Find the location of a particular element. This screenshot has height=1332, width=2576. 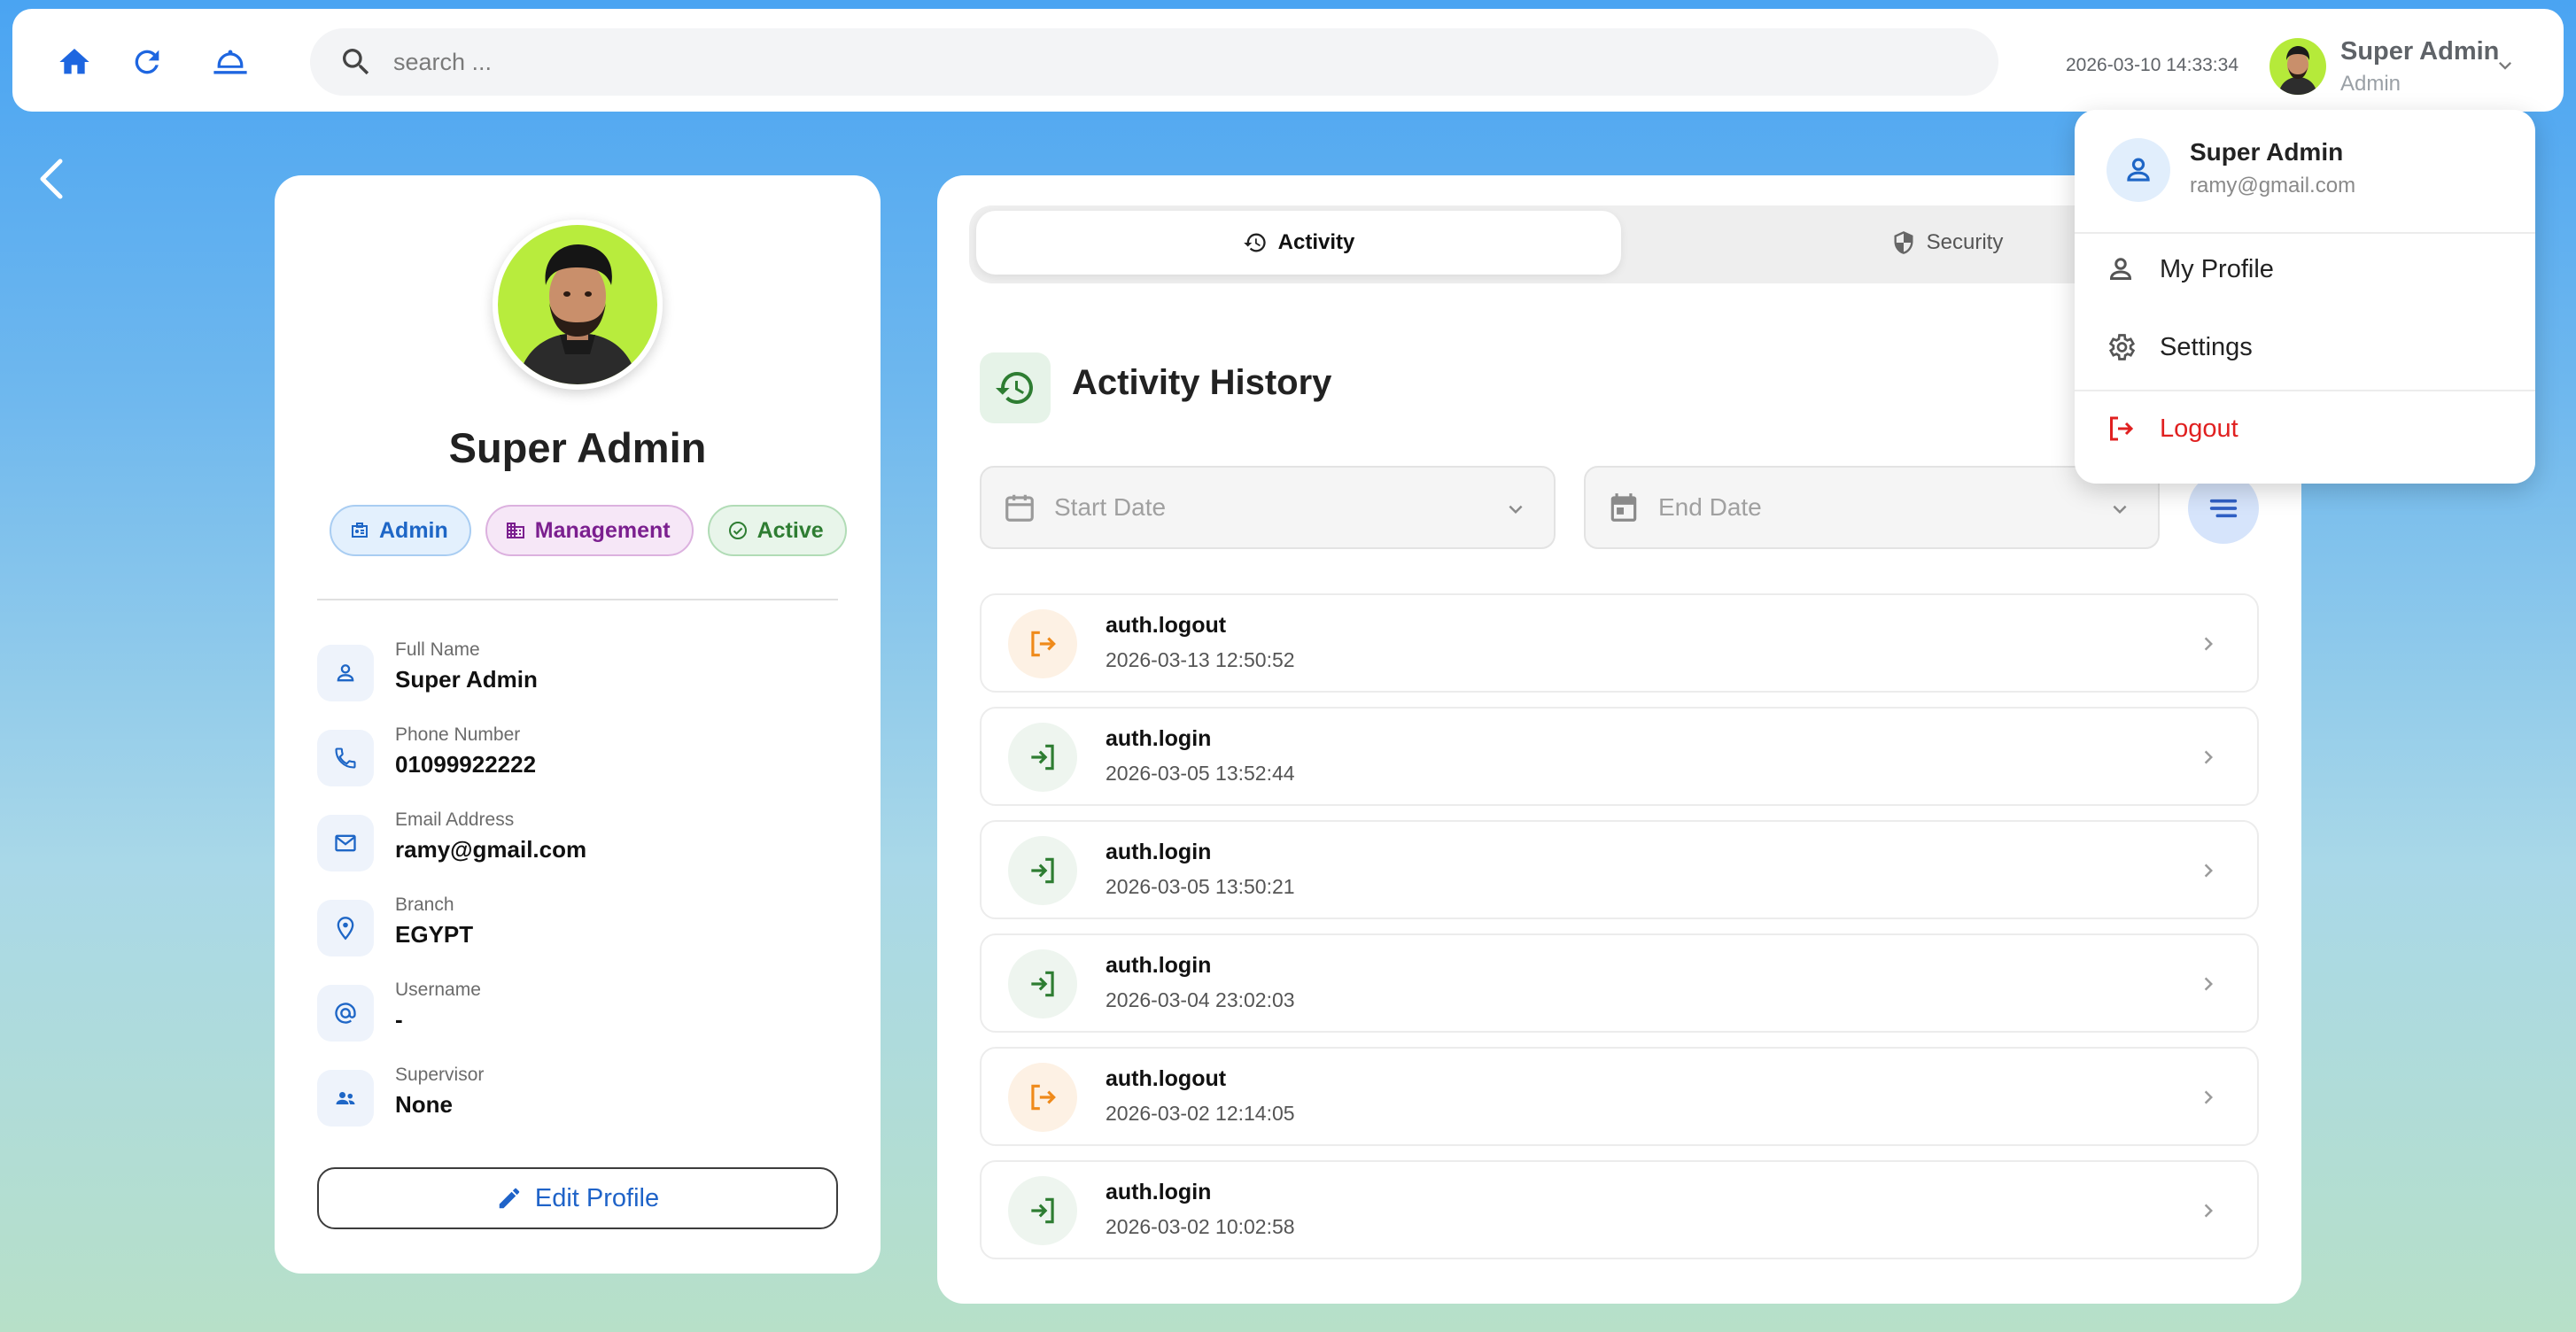

chip-management: Management is located at coordinates (589, 530).